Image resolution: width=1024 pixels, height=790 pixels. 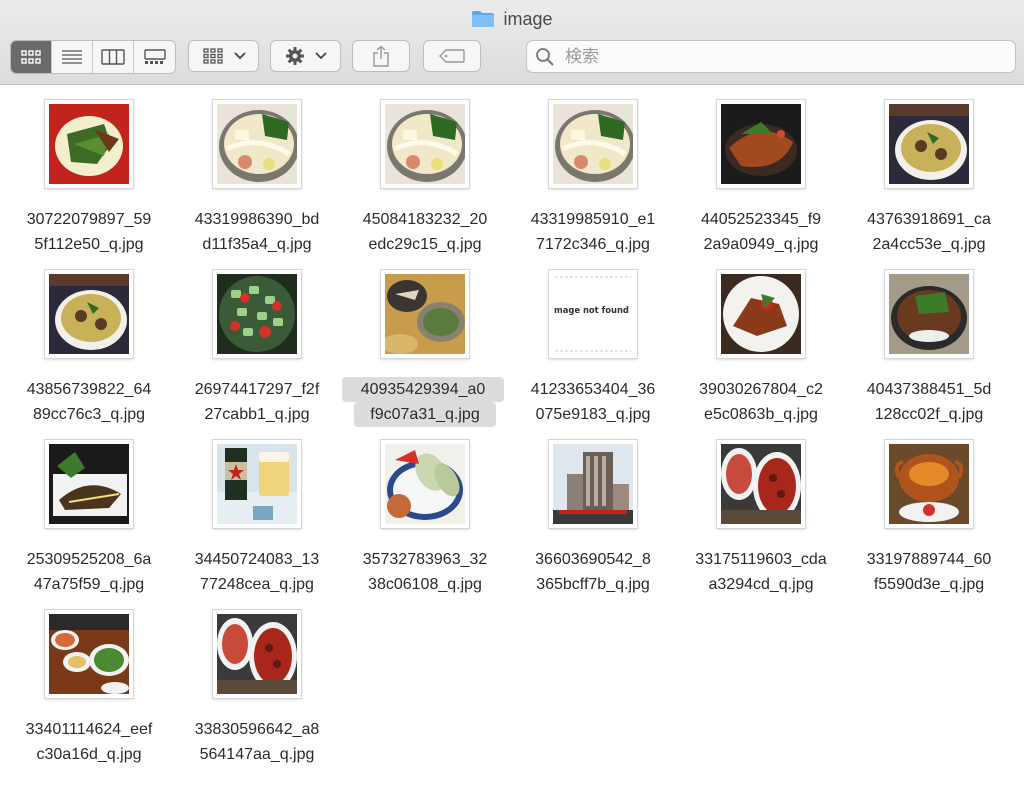 I want to click on file-item: 40935429394_a0 f9c07a31_q.jpg, so click(x=425, y=341).